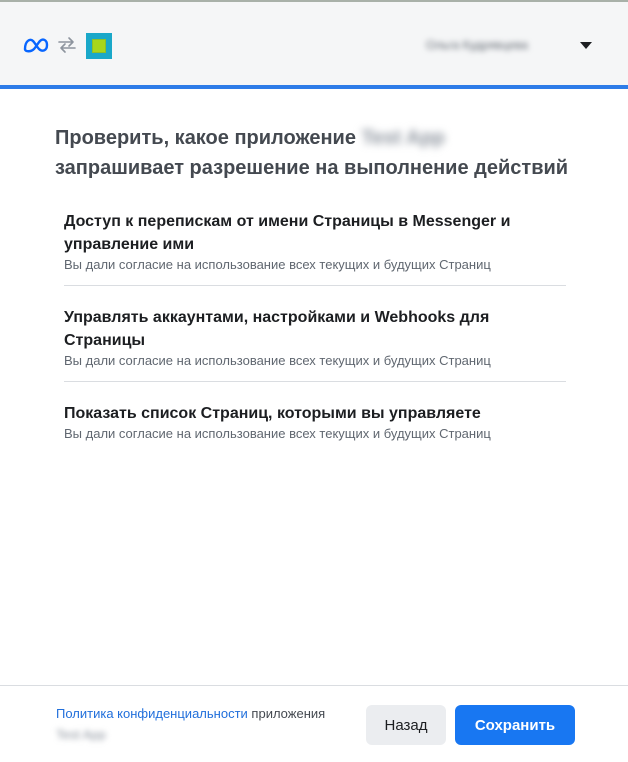 The height and width of the screenshot is (762, 628). What do you see at coordinates (406, 725) in the screenshot?
I see `back-button: Назад` at bounding box center [406, 725].